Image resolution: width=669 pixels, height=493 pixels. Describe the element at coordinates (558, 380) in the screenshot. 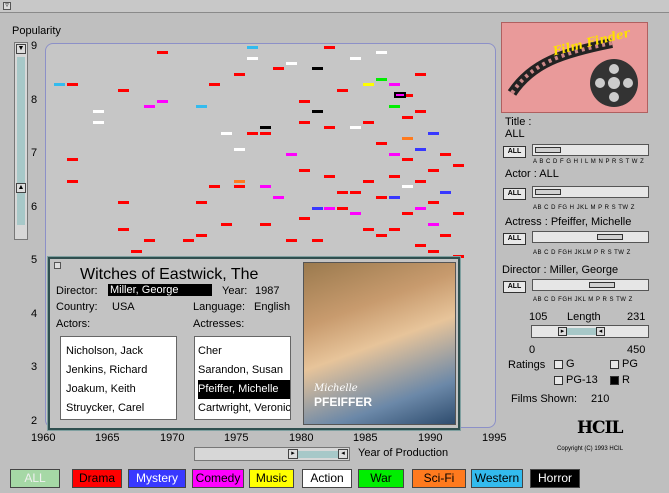

I see `checkbox-icon` at that location.